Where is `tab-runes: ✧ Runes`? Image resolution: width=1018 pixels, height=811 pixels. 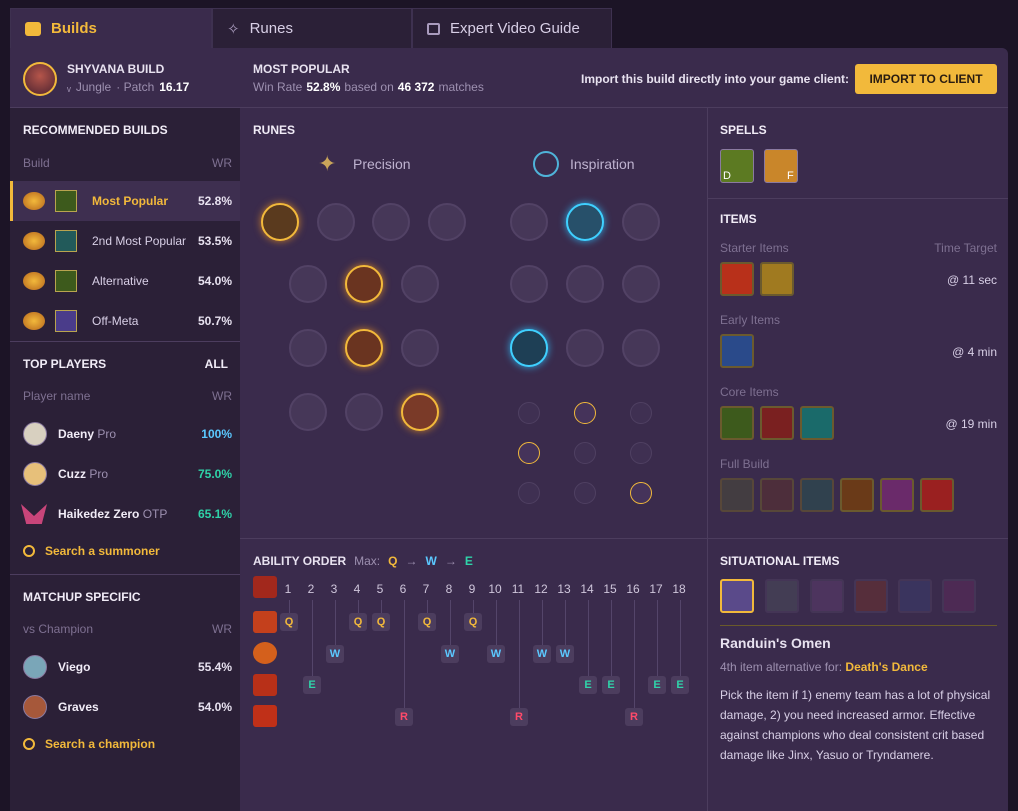 tab-runes: ✧ Runes is located at coordinates (312, 28).